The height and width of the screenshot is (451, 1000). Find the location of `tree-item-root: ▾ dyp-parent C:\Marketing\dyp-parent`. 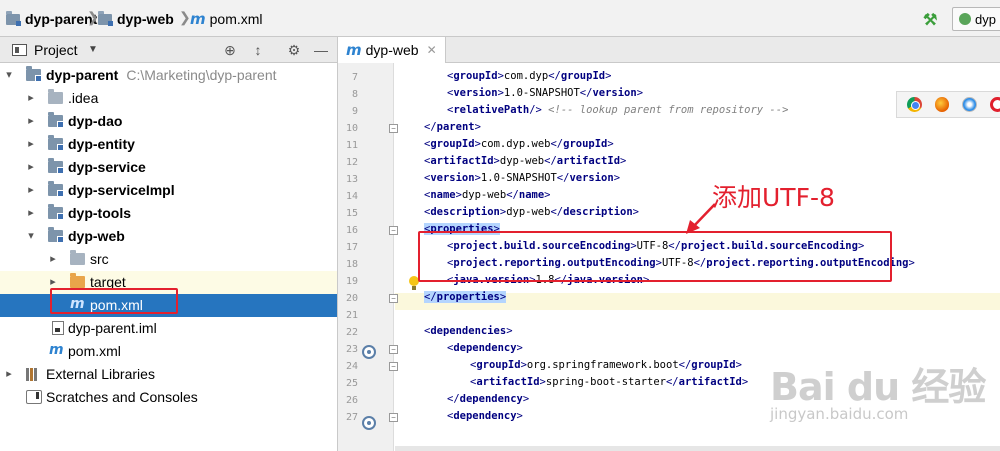

tree-item-root: ▾ dyp-parent C:\Marketing\dyp-parent is located at coordinates (168, 75).